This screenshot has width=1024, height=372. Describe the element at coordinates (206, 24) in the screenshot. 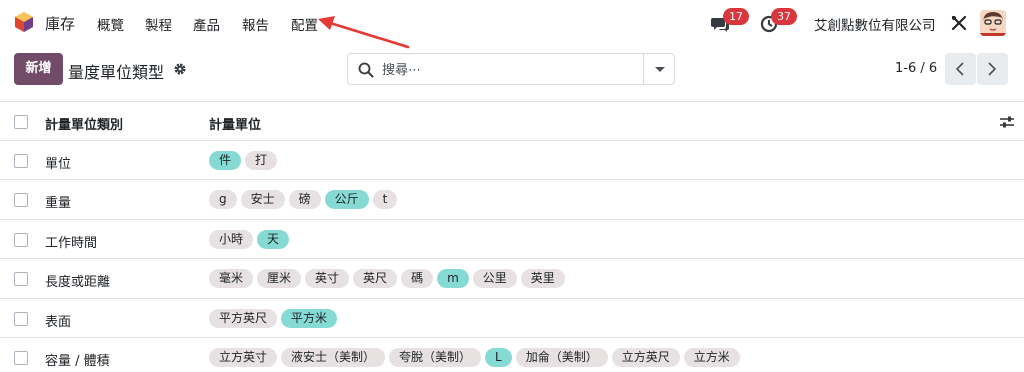

I see `menu-products: 產品` at that location.